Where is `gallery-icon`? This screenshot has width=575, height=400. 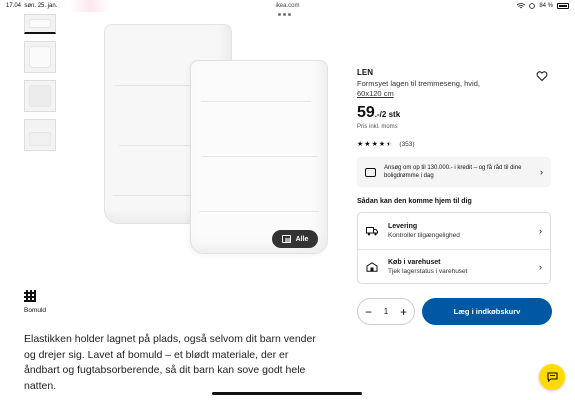 gallery-icon is located at coordinates (286, 239).